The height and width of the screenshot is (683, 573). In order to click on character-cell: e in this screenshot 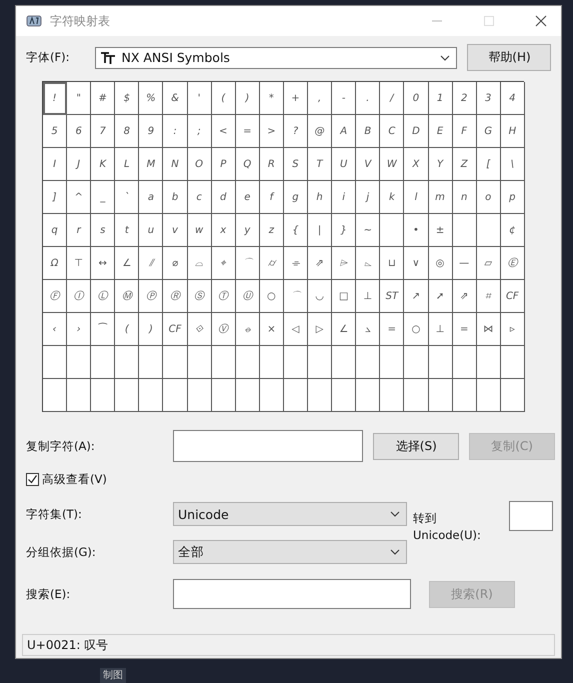, I will do `click(248, 197)`.